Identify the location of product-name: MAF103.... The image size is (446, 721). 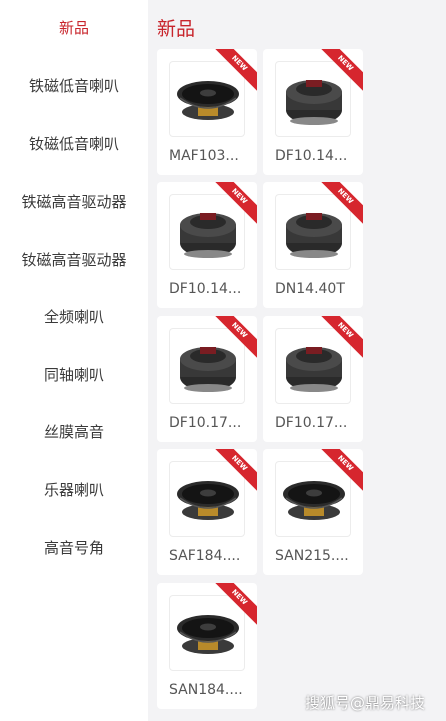
(204, 156).